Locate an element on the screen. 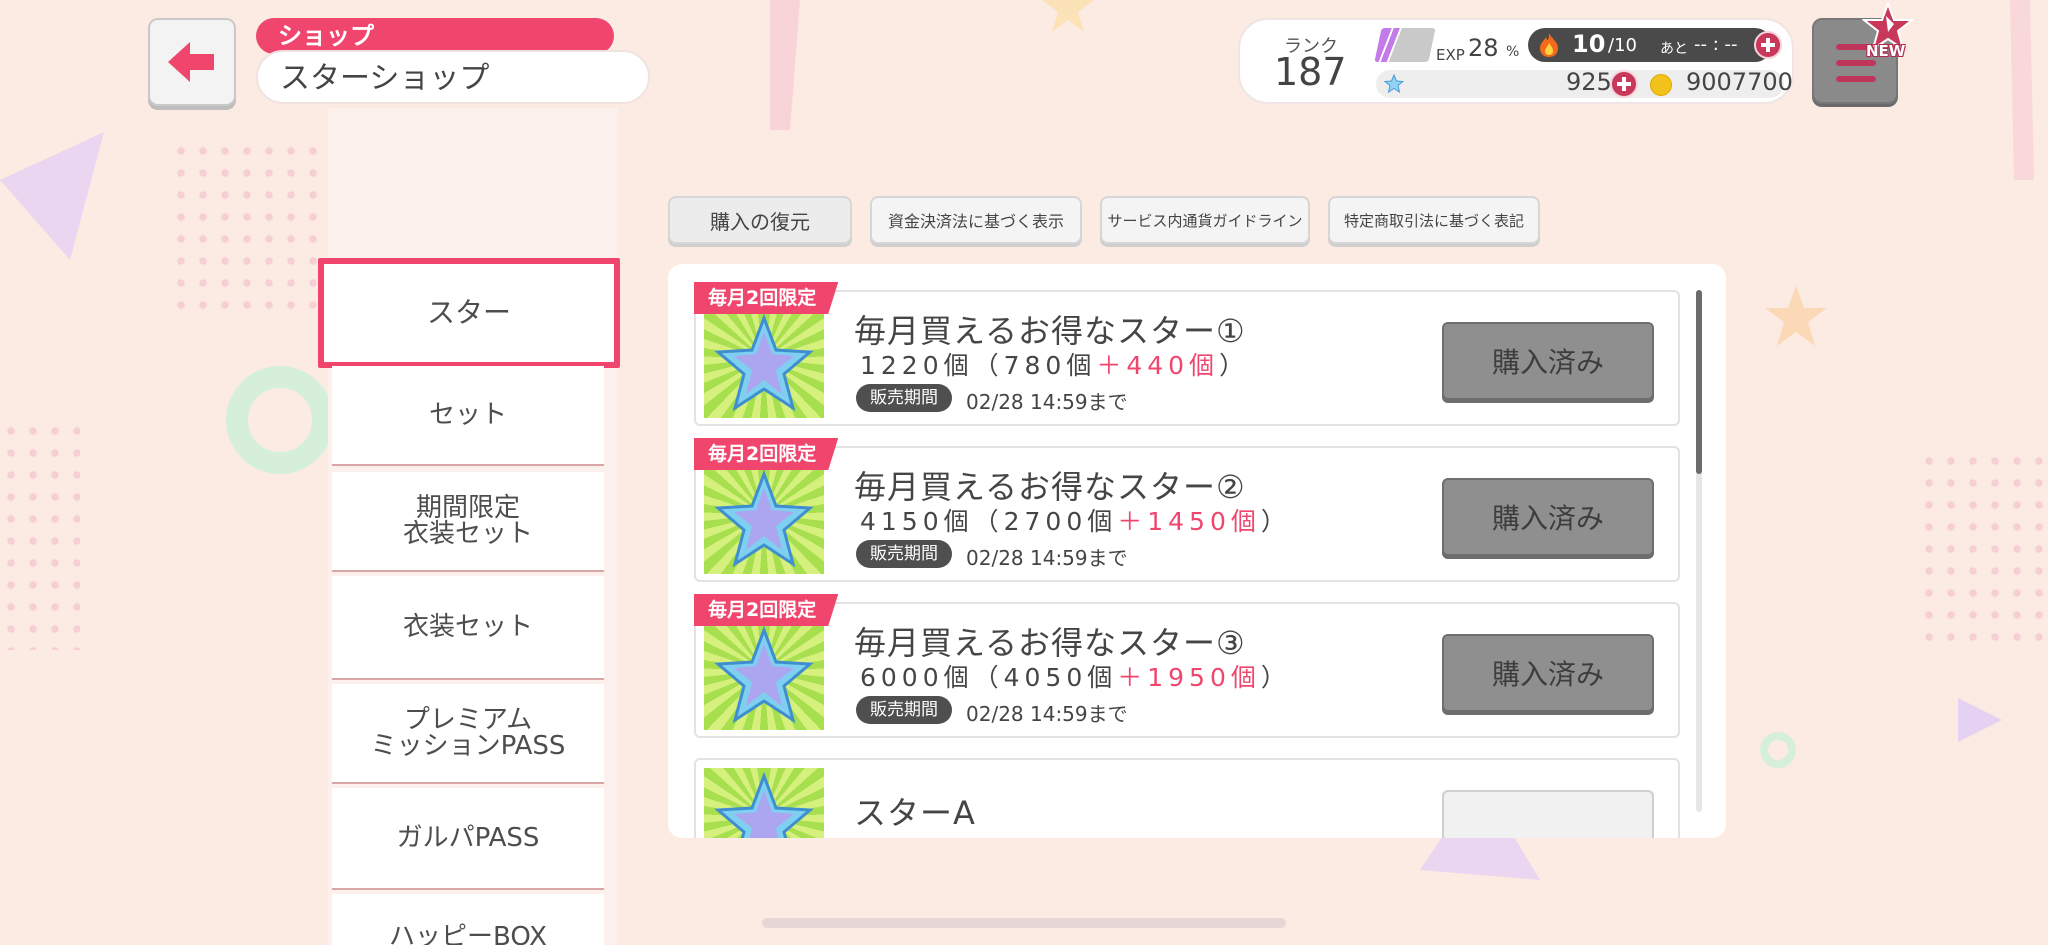 This screenshot has width=2048, height=945. product-quantity: 1220個（780個＋440個） is located at coordinates (1054, 364).